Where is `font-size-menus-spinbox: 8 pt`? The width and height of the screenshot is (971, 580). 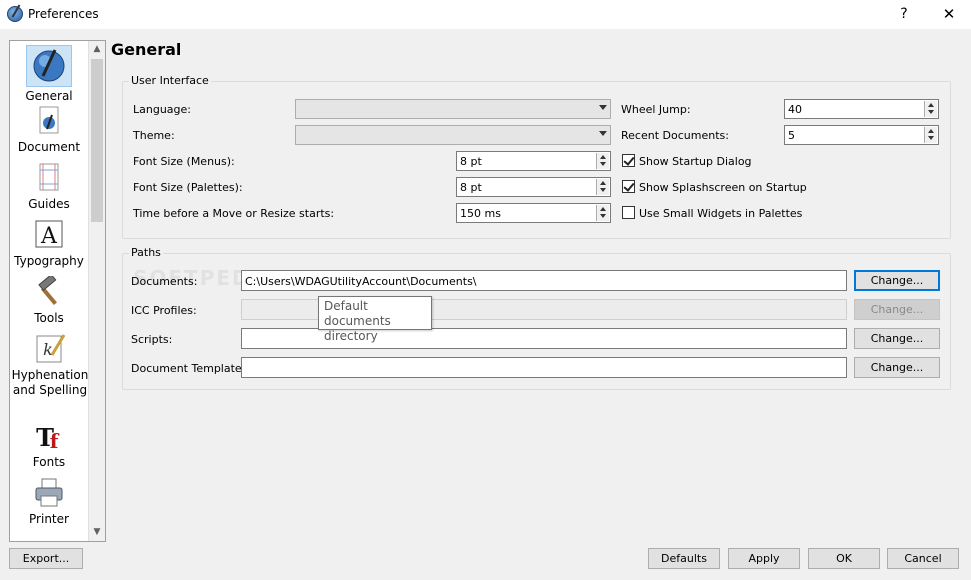 font-size-menus-spinbox: 8 pt is located at coordinates (533, 161).